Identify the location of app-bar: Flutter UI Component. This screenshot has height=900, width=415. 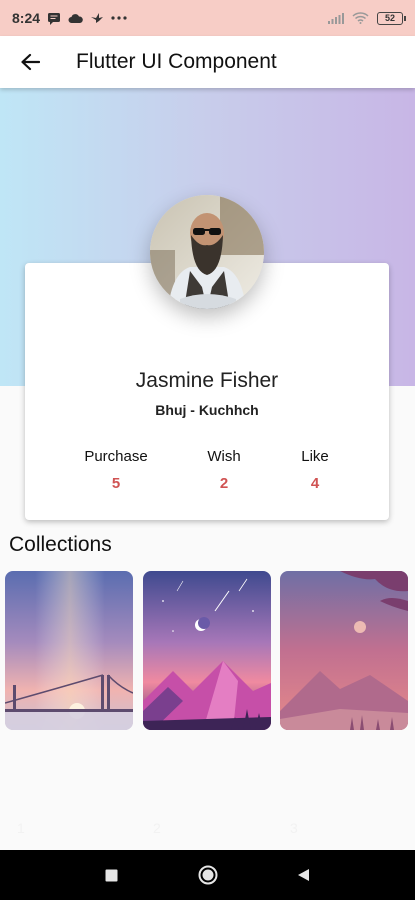
(207, 62).